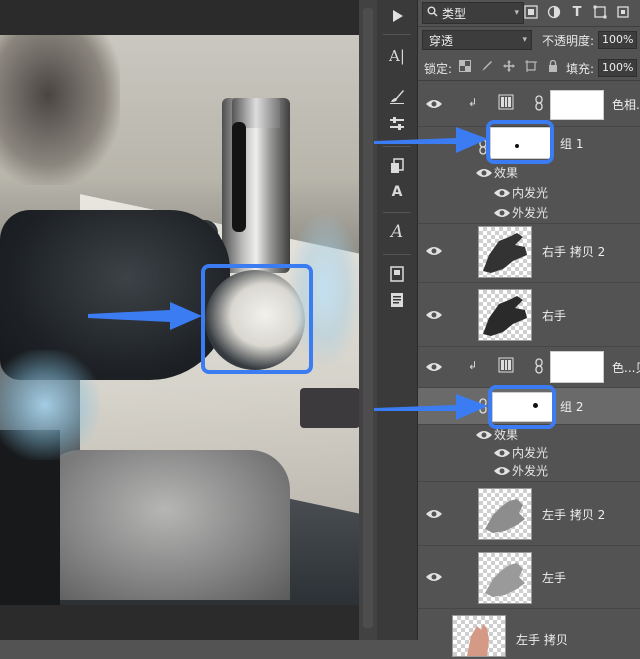 This screenshot has width=640, height=659. What do you see at coordinates (554, 12) in the screenshot?
I see `filter-adjustment-icon` at bounding box center [554, 12].